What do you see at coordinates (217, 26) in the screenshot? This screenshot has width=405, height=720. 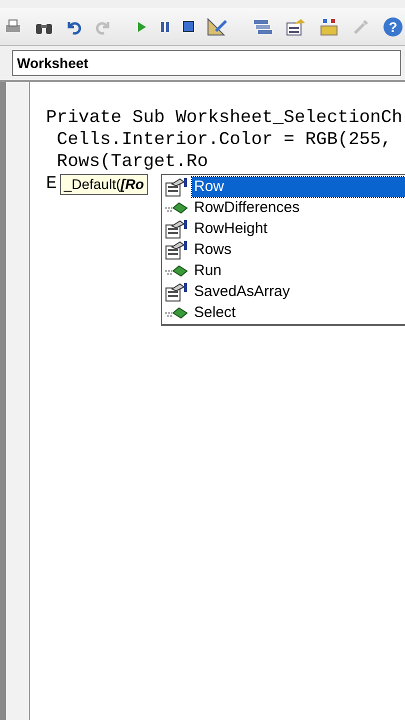 I see `ruler-pencil-icon` at bounding box center [217, 26].